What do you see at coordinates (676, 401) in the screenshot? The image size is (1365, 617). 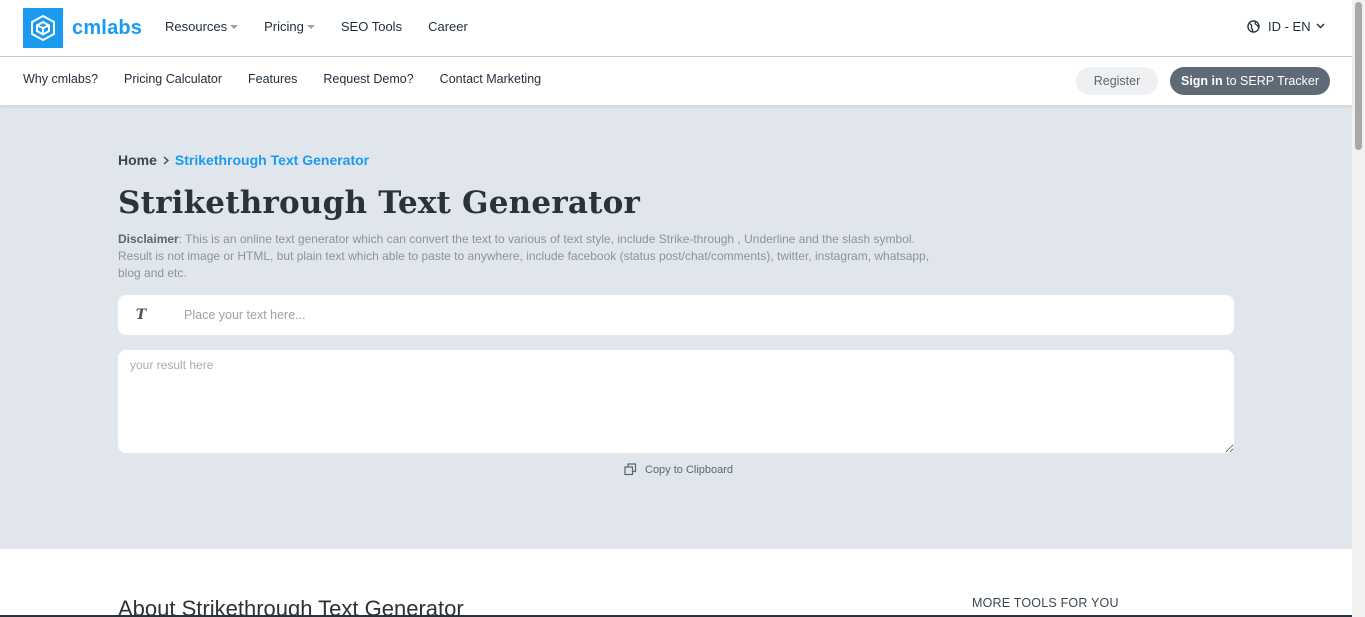 I see `result-textarea` at bounding box center [676, 401].